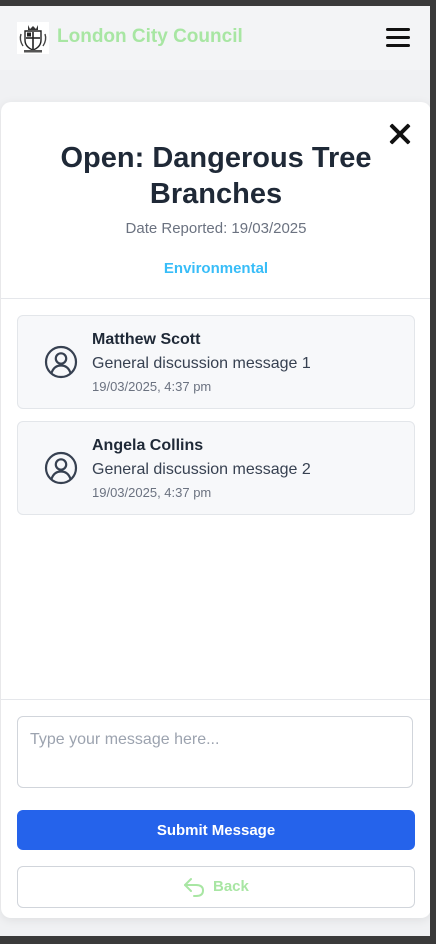  I want to click on back-label: Back, so click(231, 886).